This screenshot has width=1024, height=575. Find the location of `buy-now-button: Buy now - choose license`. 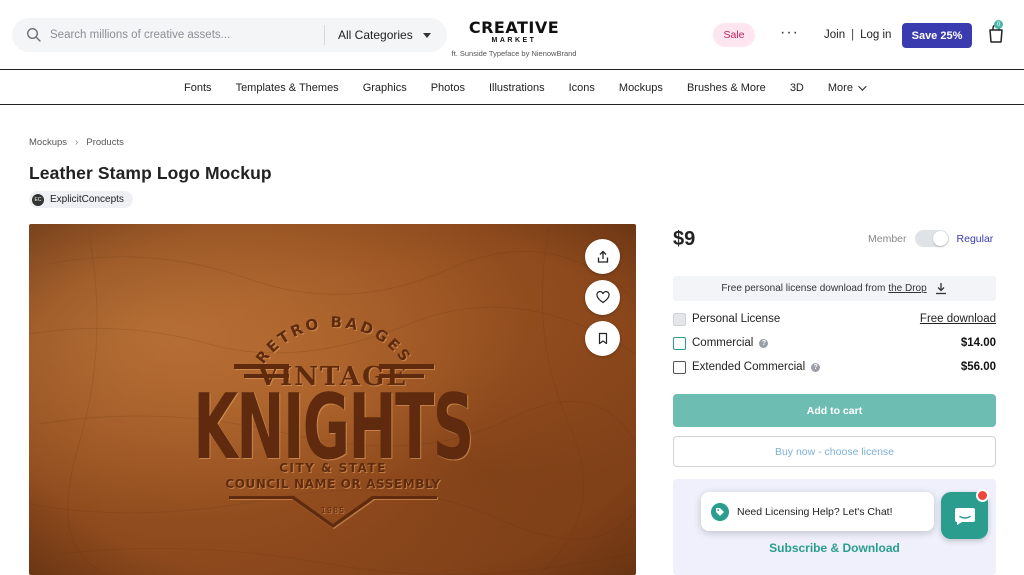

buy-now-button: Buy now - choose license is located at coordinates (834, 451).